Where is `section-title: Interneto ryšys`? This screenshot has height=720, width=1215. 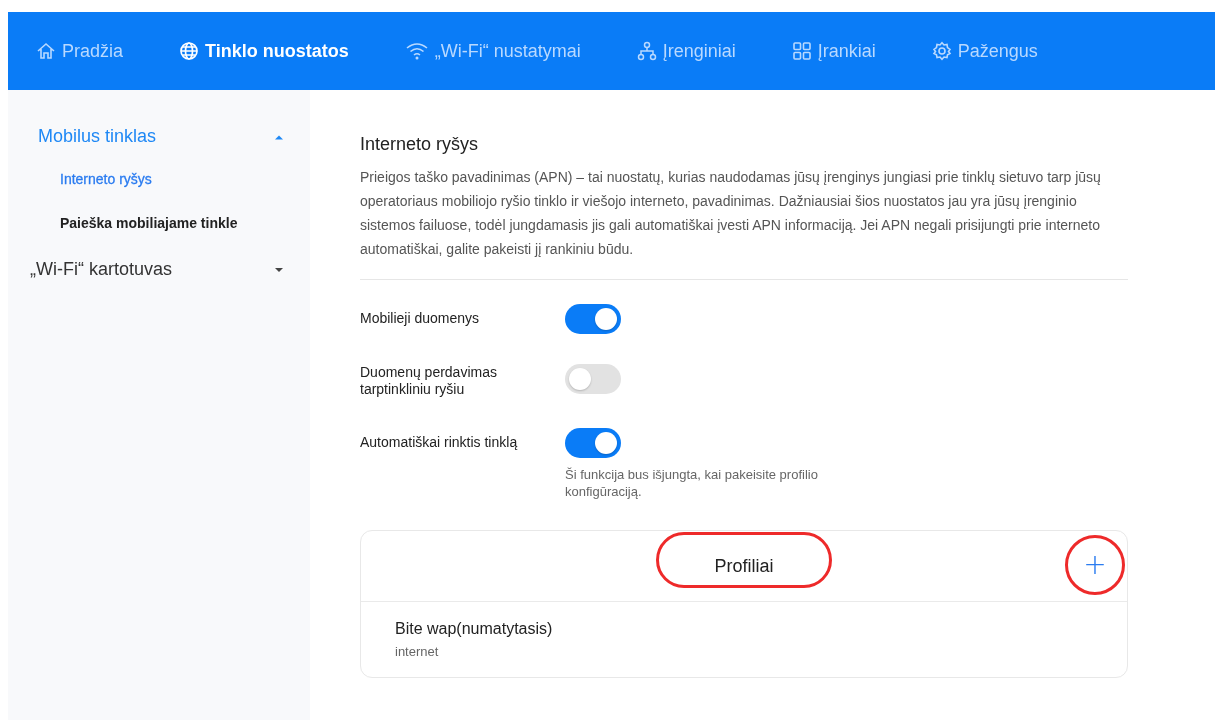
section-title: Interneto ryšys is located at coordinates (420, 144).